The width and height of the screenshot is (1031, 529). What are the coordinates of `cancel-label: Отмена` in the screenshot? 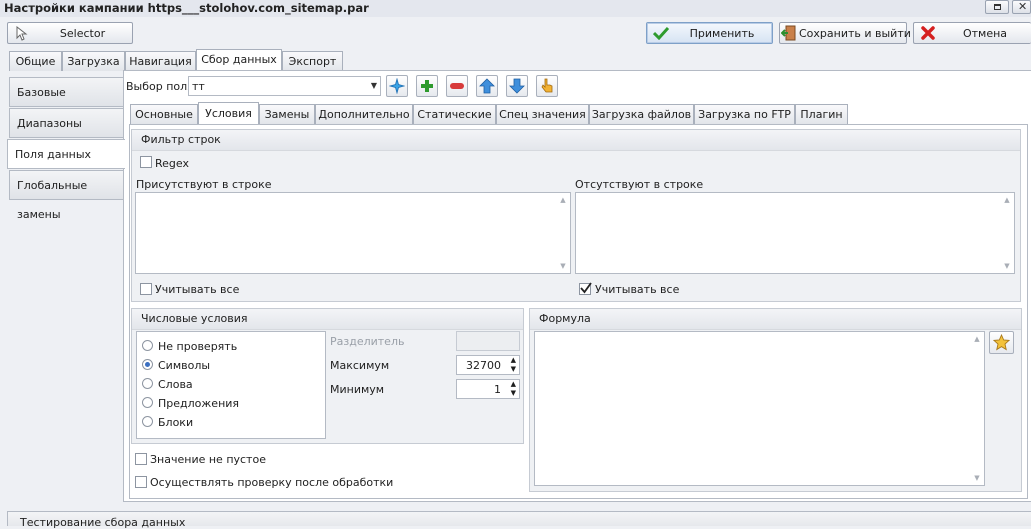 It's located at (985, 33).